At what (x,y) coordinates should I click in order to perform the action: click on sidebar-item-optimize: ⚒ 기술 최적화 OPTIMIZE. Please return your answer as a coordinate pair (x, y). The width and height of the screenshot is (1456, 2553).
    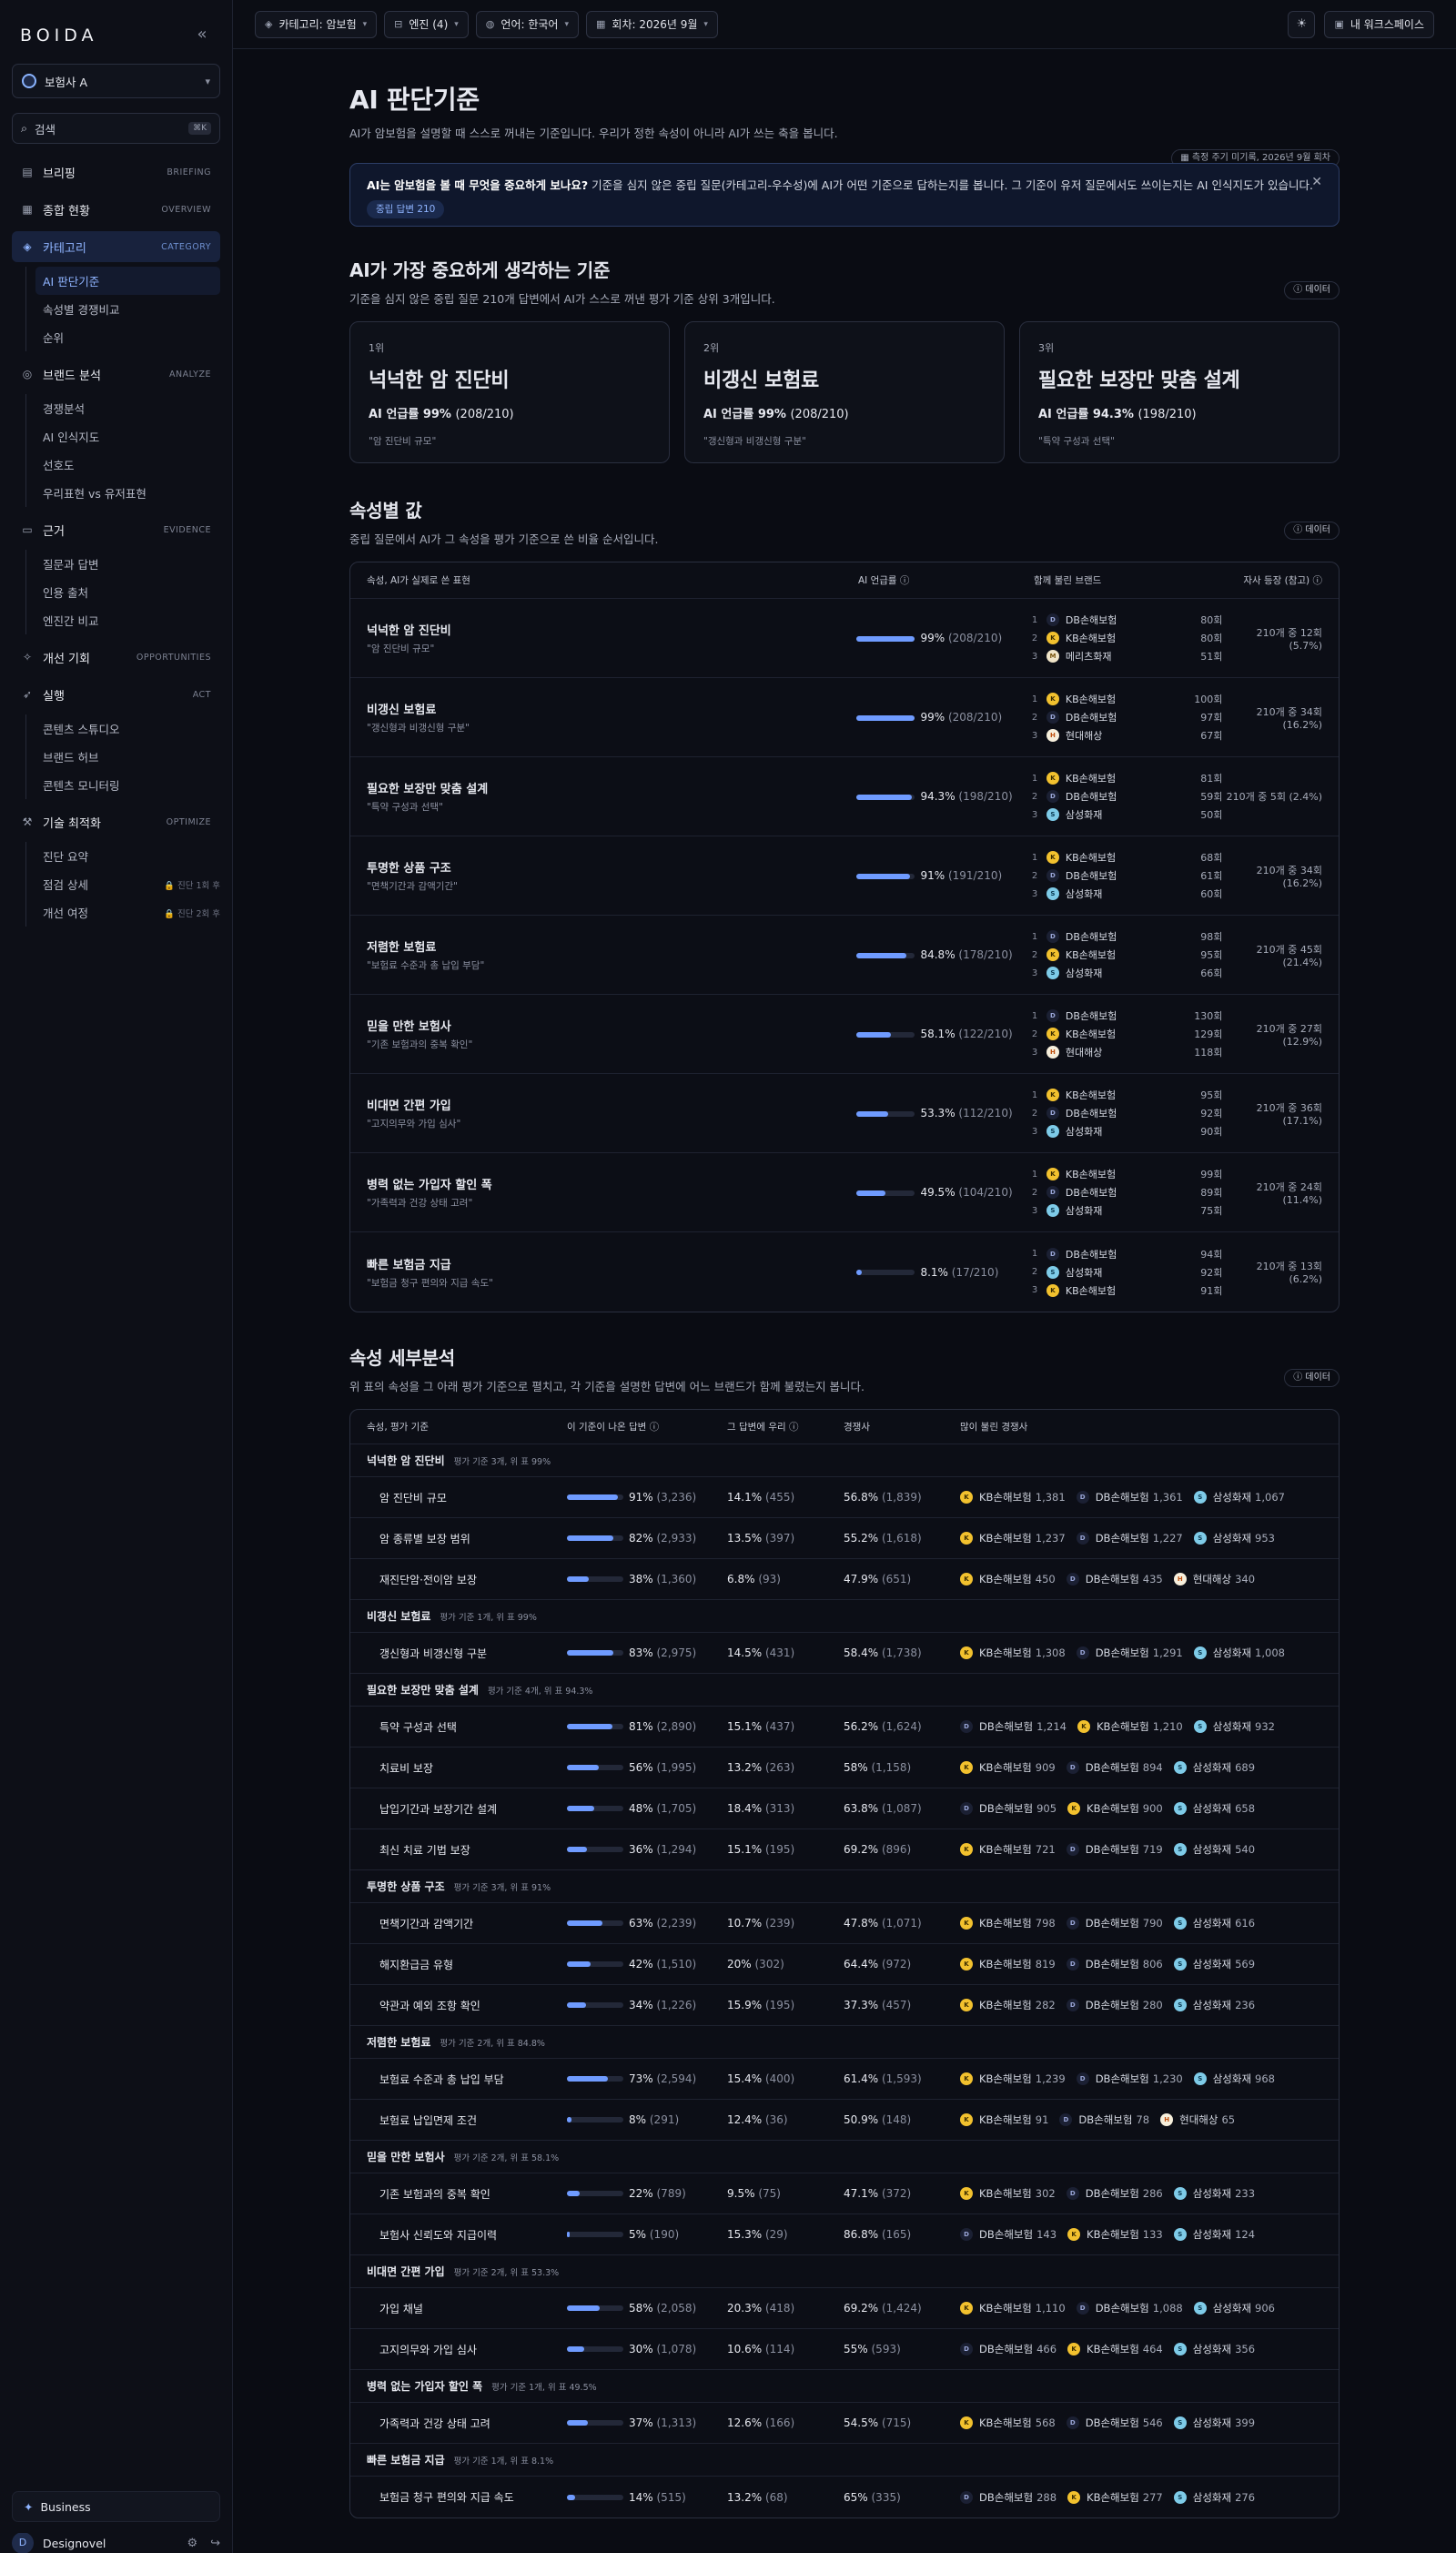
    Looking at the image, I should click on (116, 821).